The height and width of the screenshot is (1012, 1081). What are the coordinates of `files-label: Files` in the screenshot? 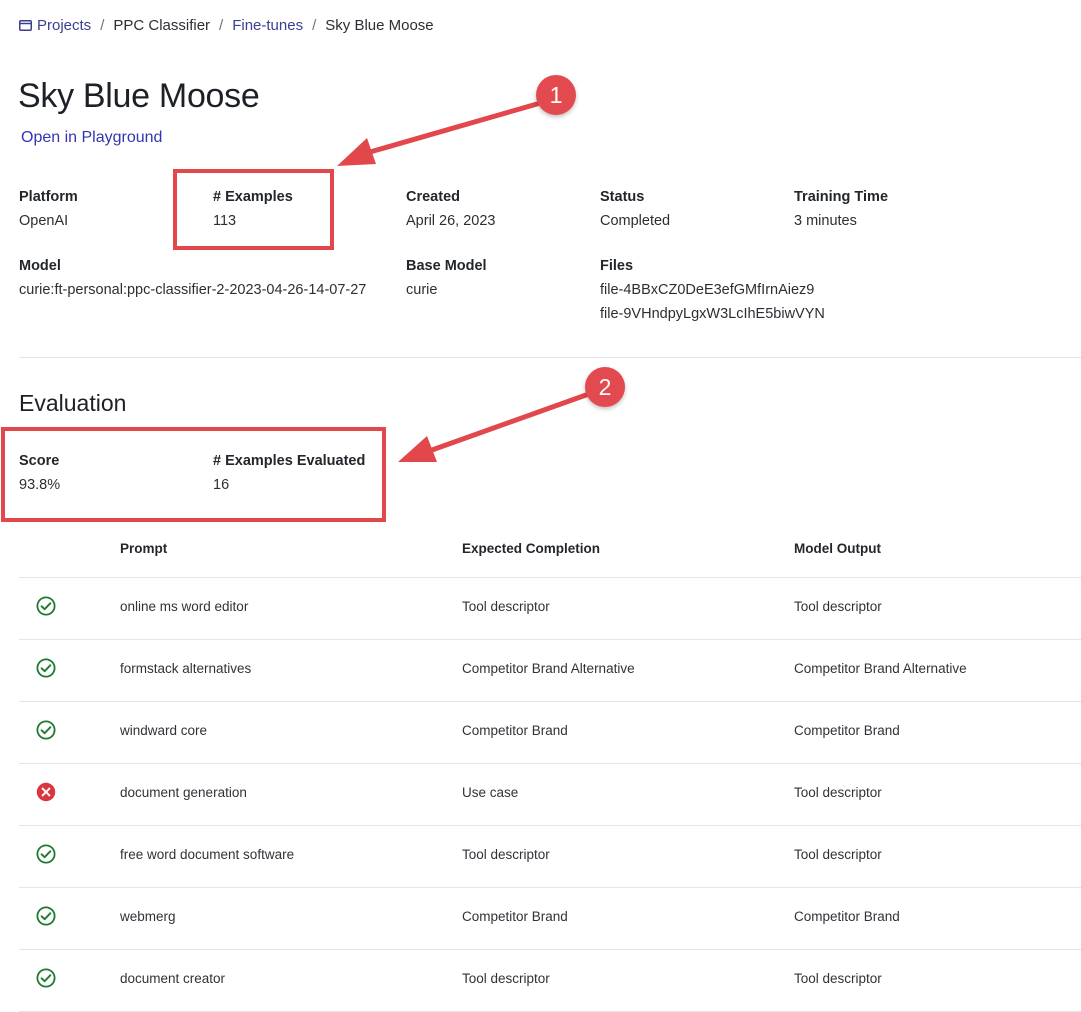 It's located at (617, 266).